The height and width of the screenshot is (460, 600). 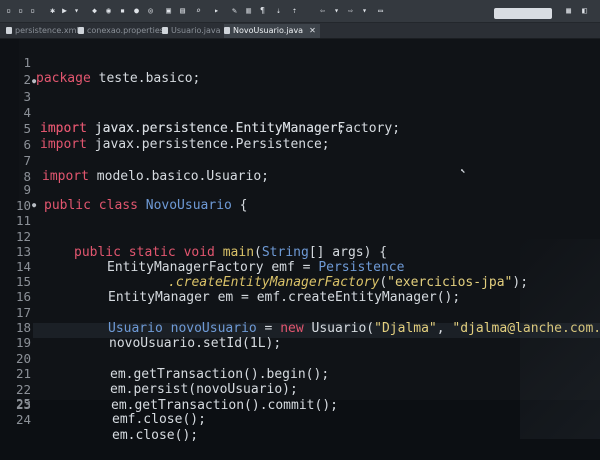 What do you see at coordinates (300, 358) in the screenshot?
I see `code-line: 20 em.getTransaction().begin();` at bounding box center [300, 358].